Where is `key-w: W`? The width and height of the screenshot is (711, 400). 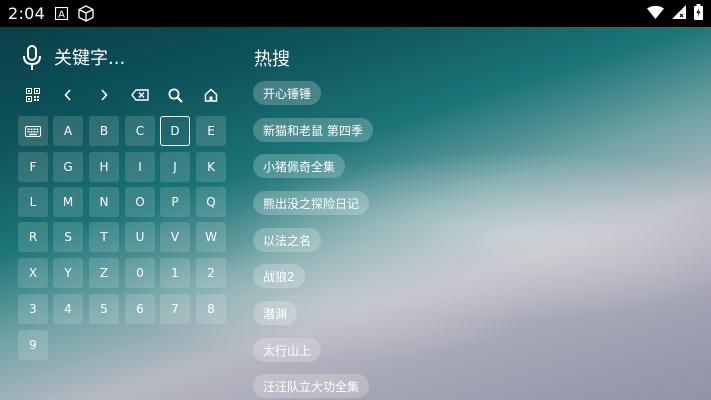
key-w: W is located at coordinates (211, 237).